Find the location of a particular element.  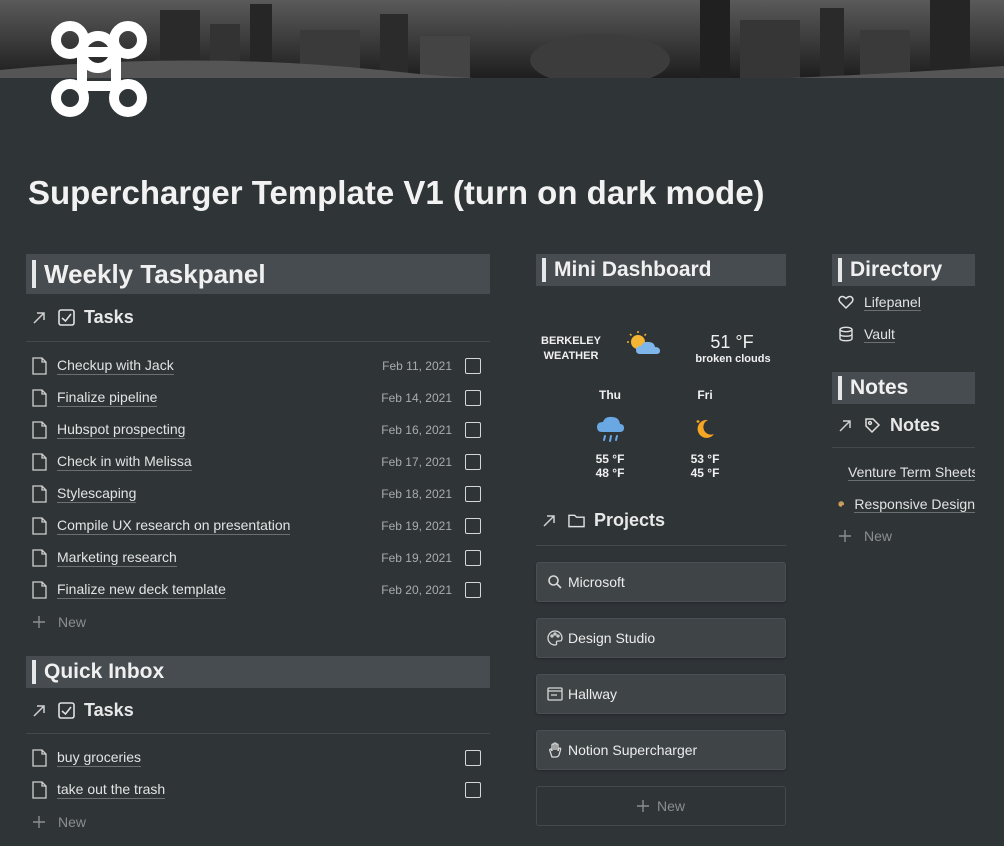

project-card: Notion Supercharger is located at coordinates (661, 750).